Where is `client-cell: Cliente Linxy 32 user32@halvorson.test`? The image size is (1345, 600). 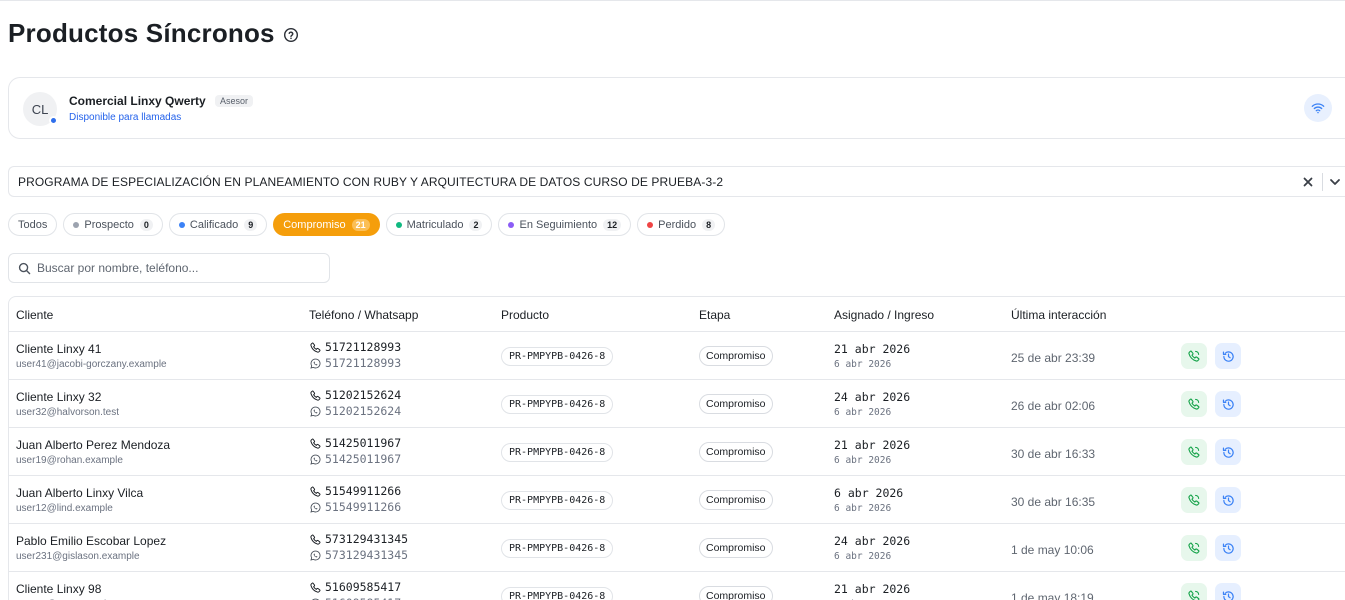 client-cell: Cliente Linxy 32 user32@halvorson.test is located at coordinates (67, 404).